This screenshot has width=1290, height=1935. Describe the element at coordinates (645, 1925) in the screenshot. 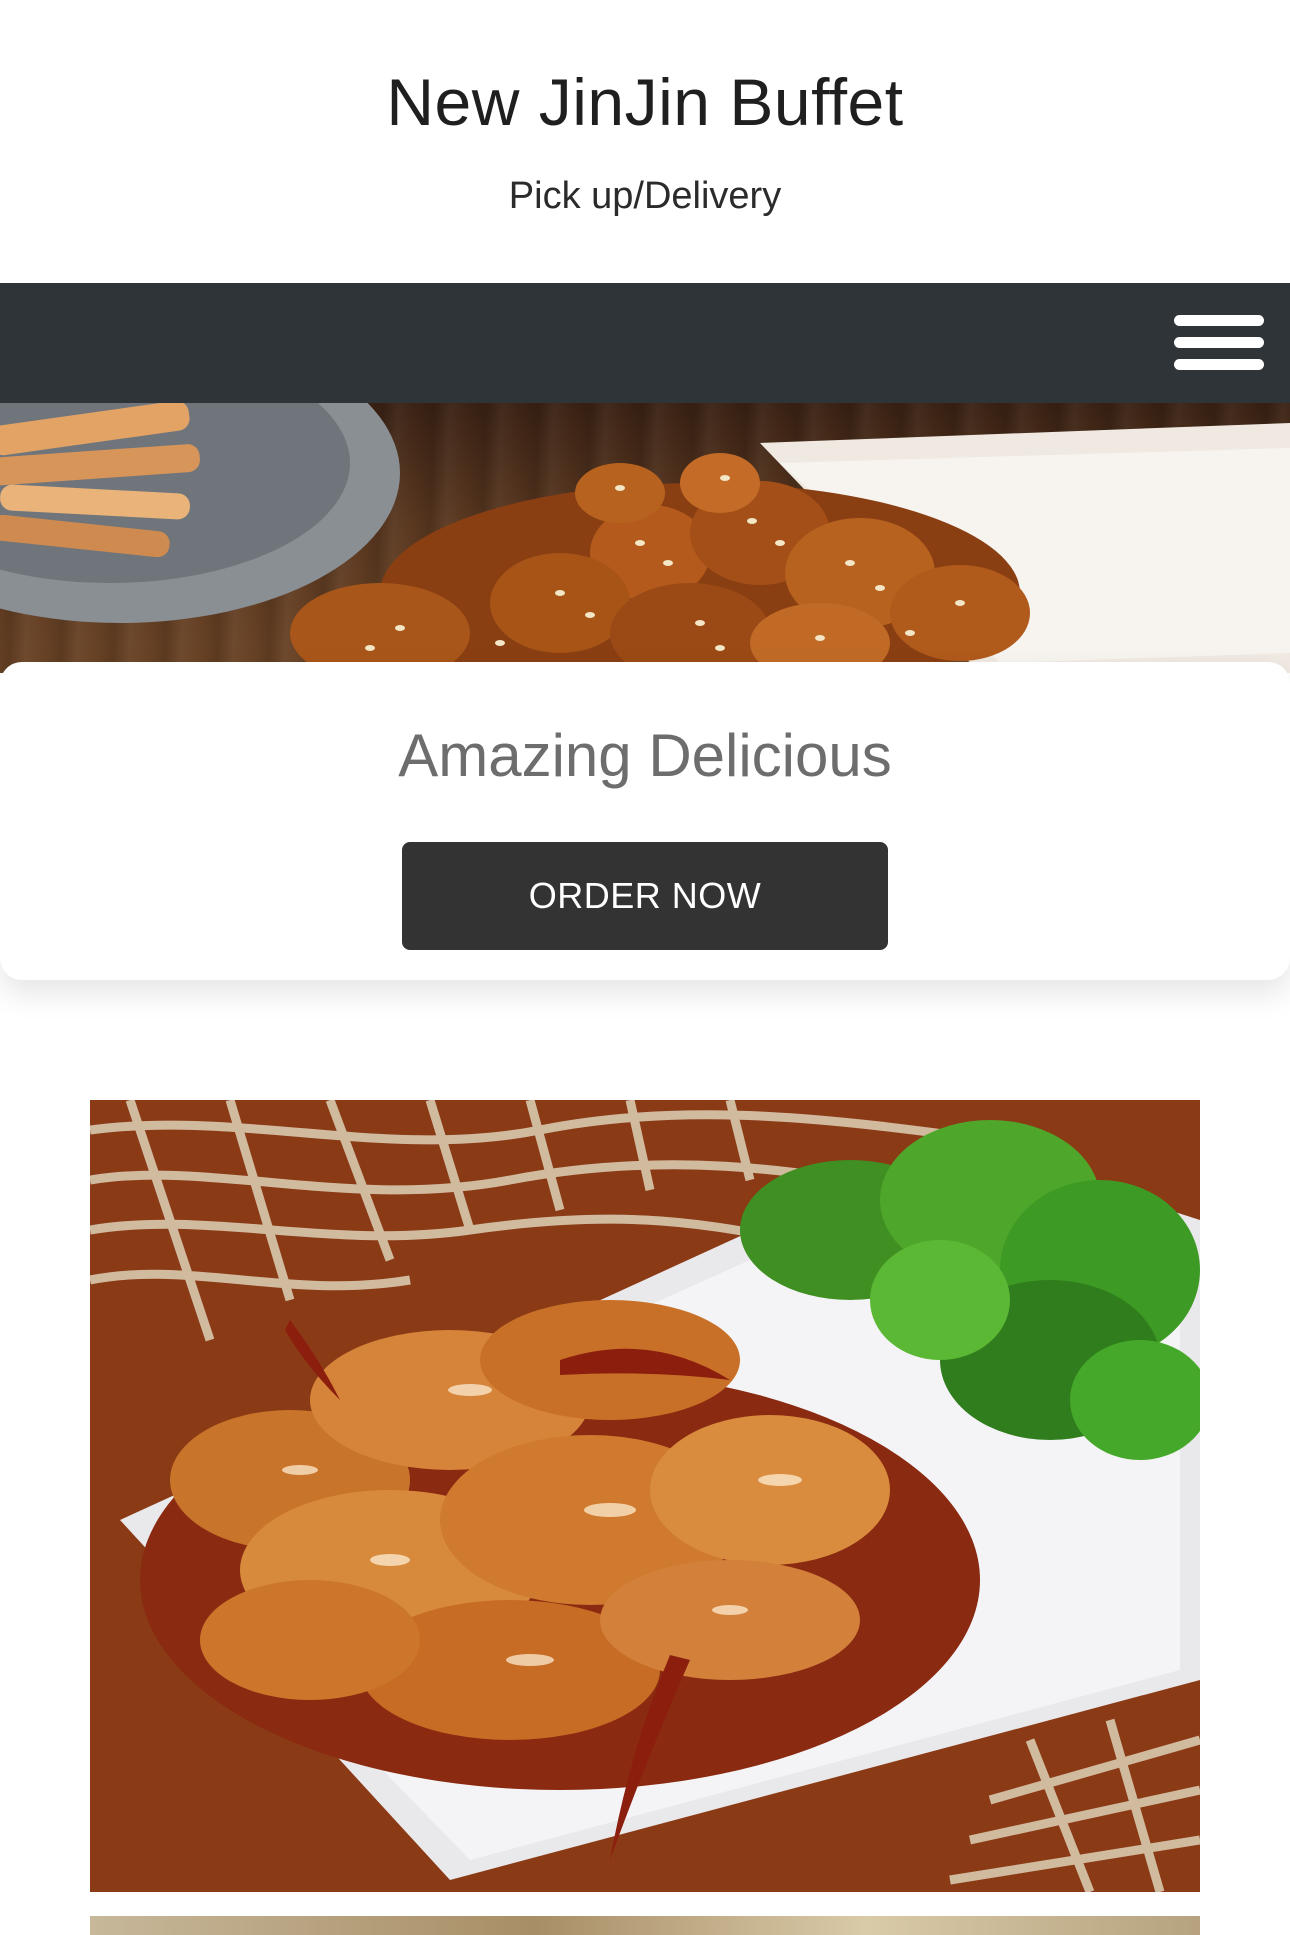

I see `food-photo-partial` at that location.